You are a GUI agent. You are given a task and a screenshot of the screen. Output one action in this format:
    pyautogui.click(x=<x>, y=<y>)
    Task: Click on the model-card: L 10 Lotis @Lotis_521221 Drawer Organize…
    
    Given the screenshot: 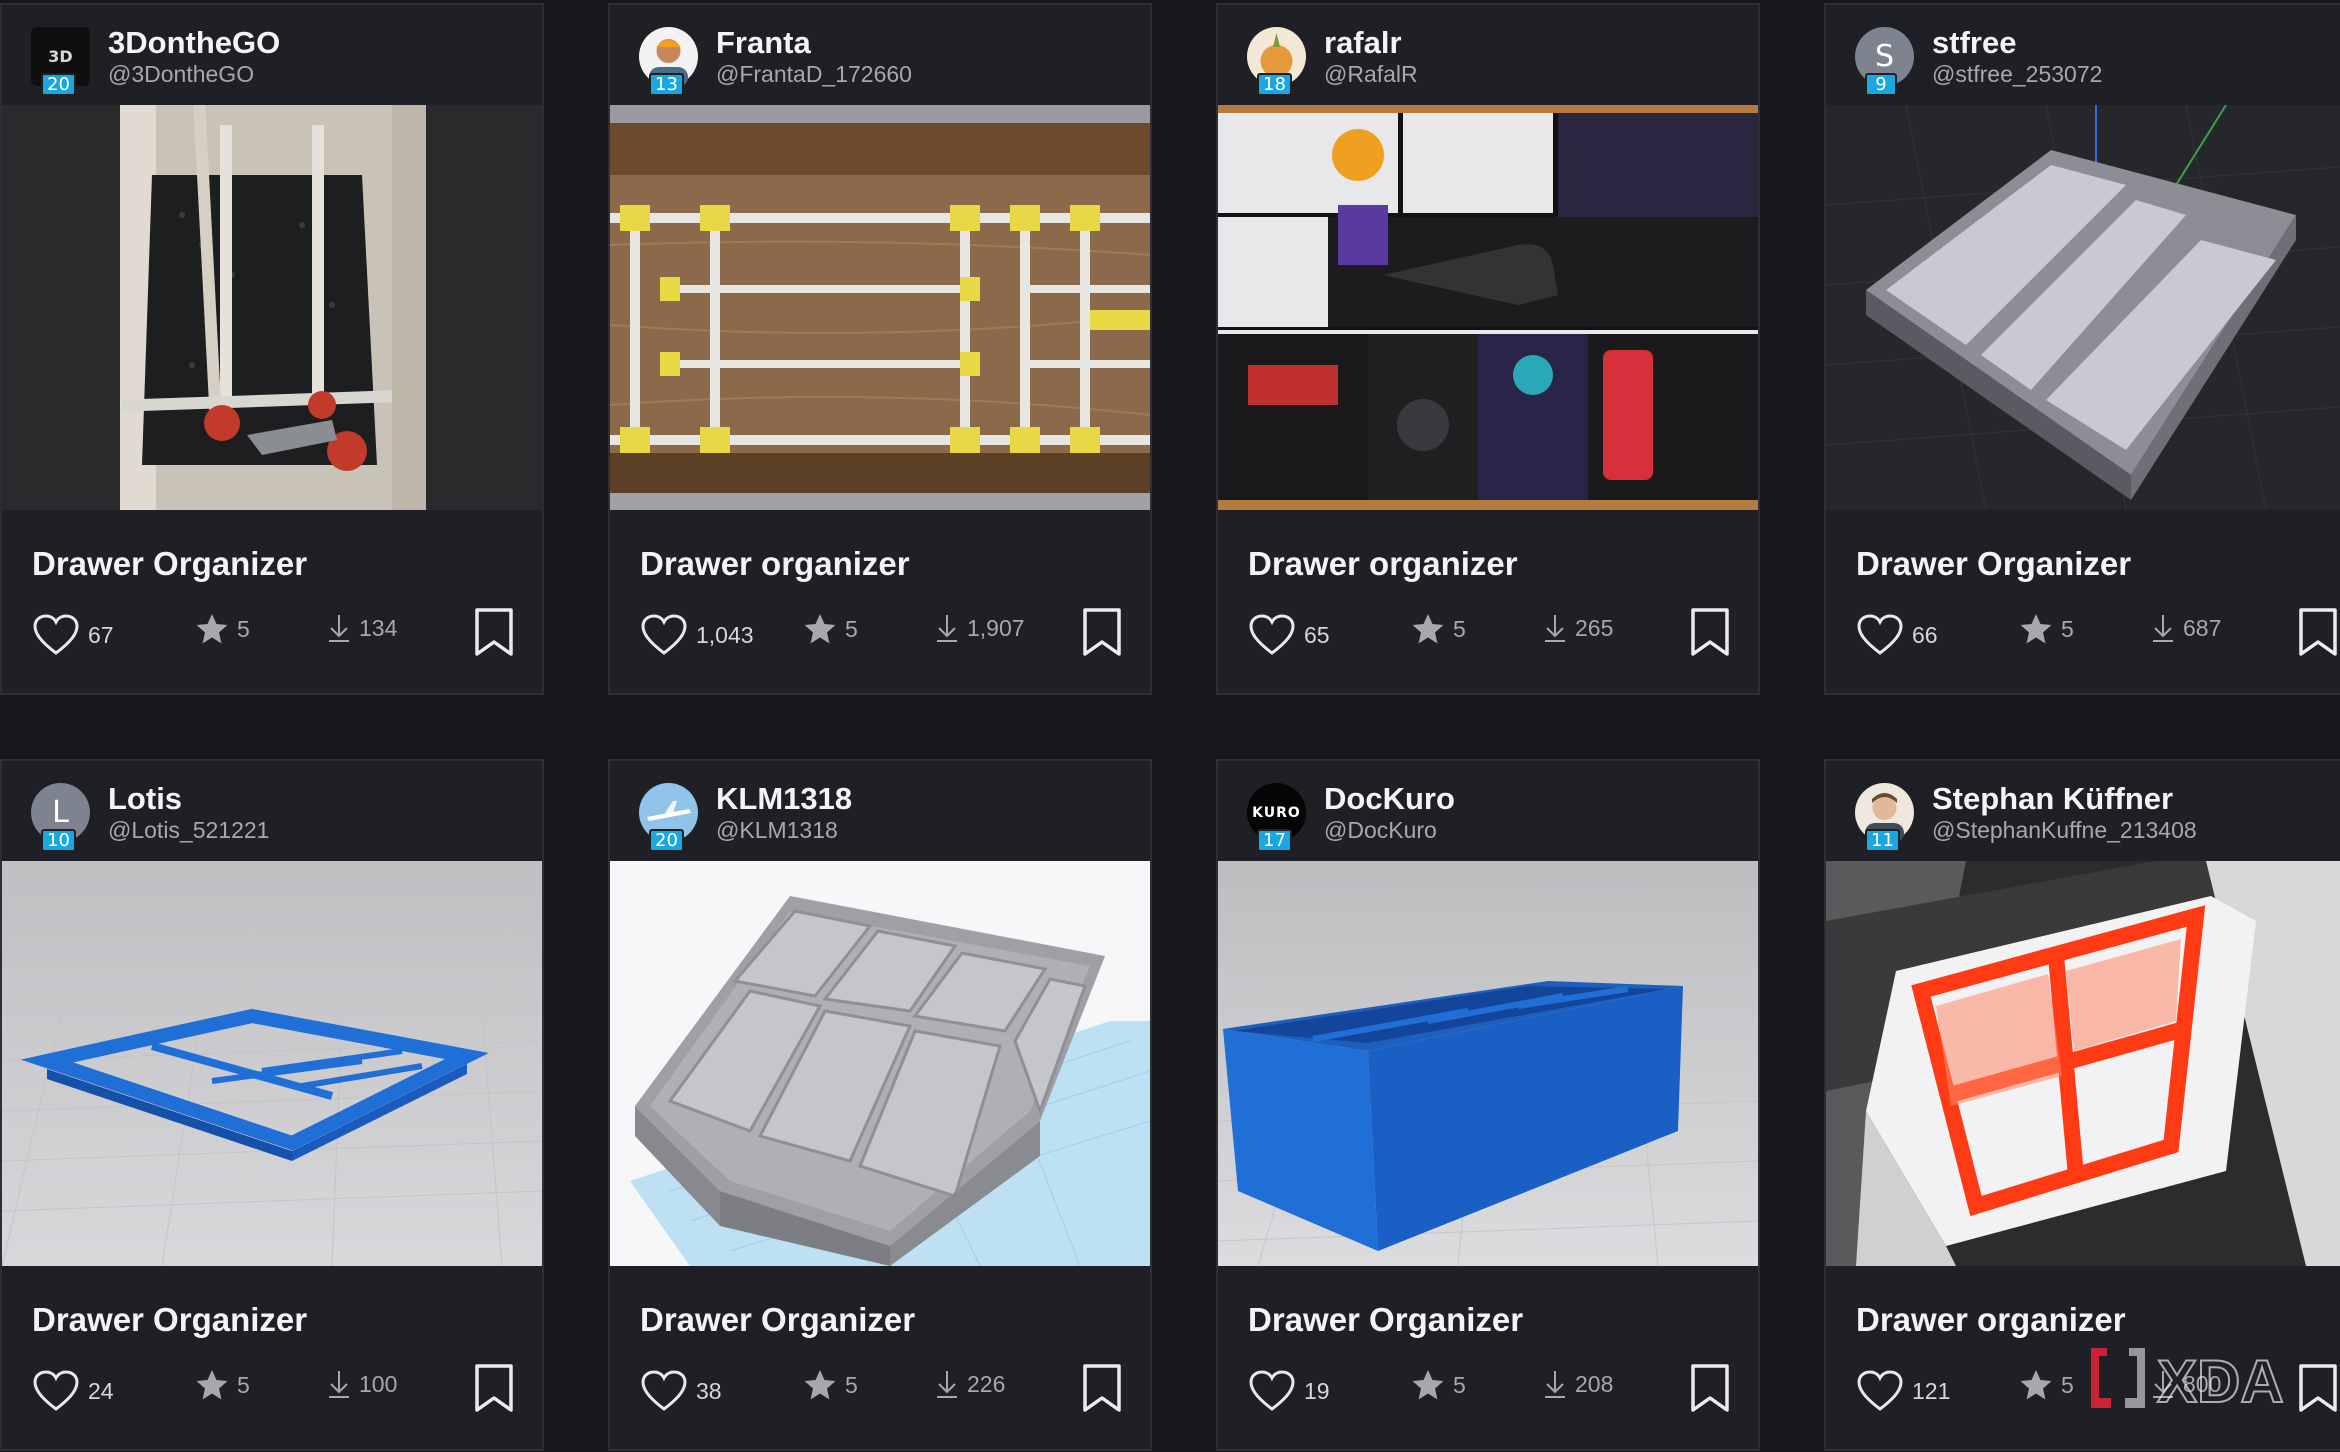 What is the action you would take?
    pyautogui.click(x=272, y=1105)
    